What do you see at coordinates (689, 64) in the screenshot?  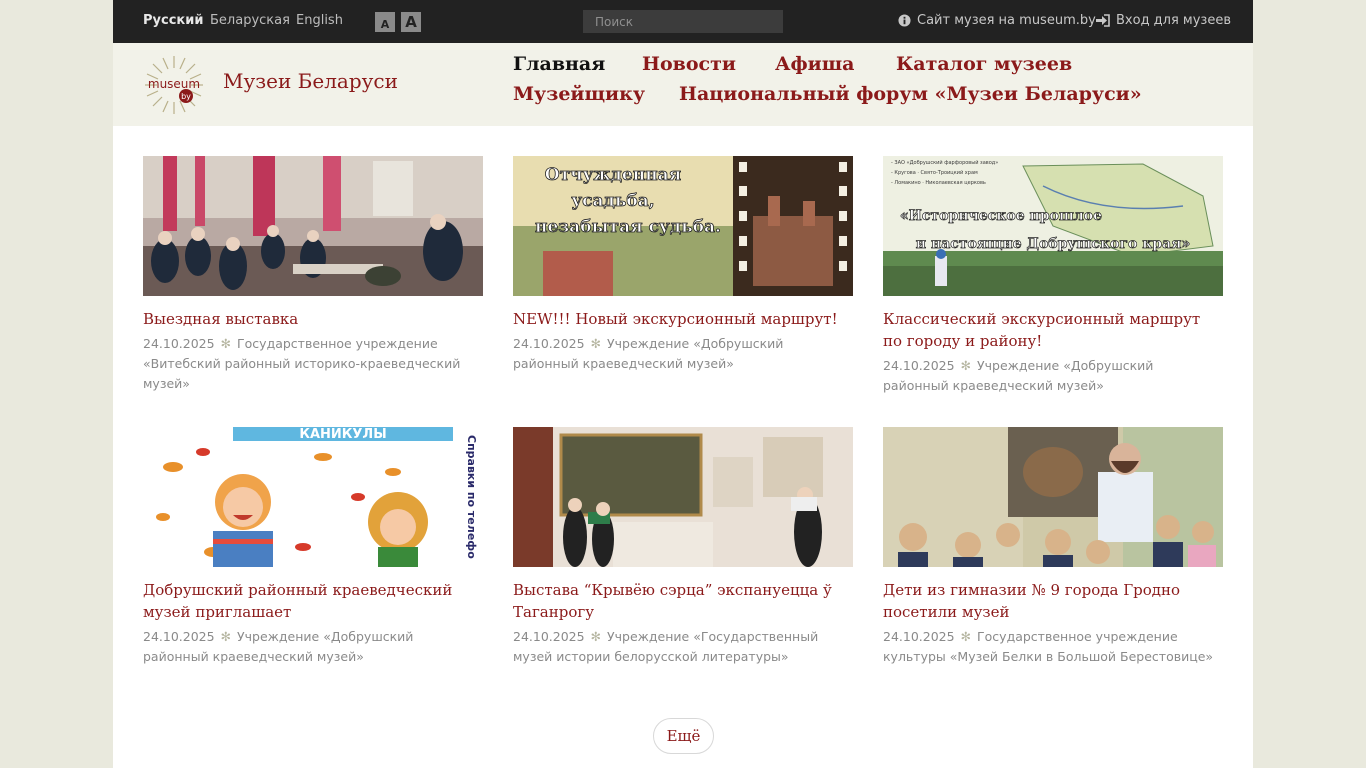 I see `nav-item-news: Новости` at bounding box center [689, 64].